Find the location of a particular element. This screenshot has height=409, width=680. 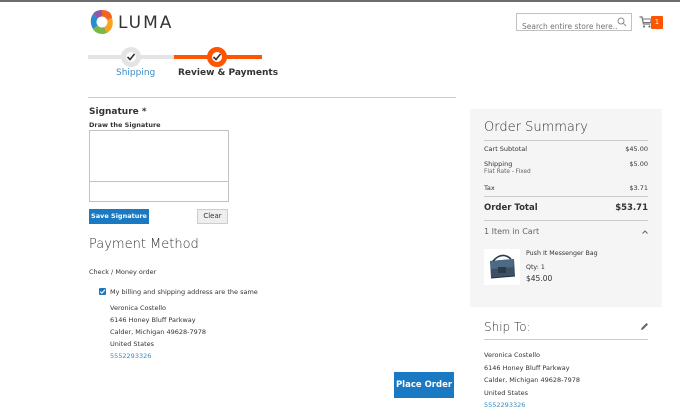

order-summary-title: Order Summary is located at coordinates (536, 127).